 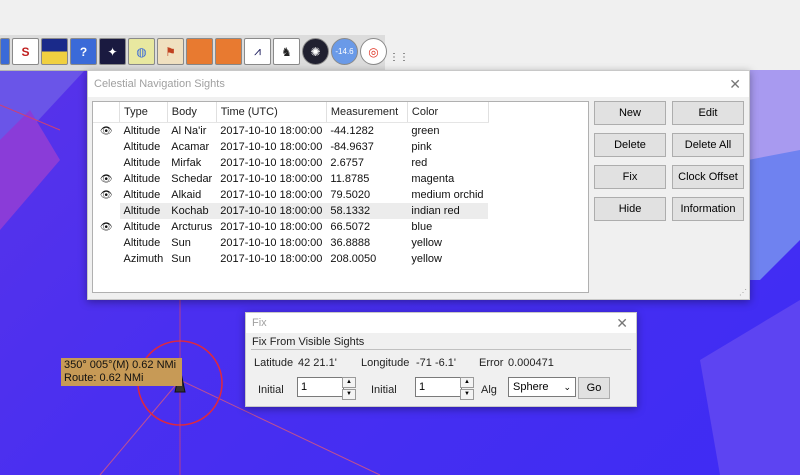 I want to click on cursor-icon: ⚑, so click(x=170, y=51).